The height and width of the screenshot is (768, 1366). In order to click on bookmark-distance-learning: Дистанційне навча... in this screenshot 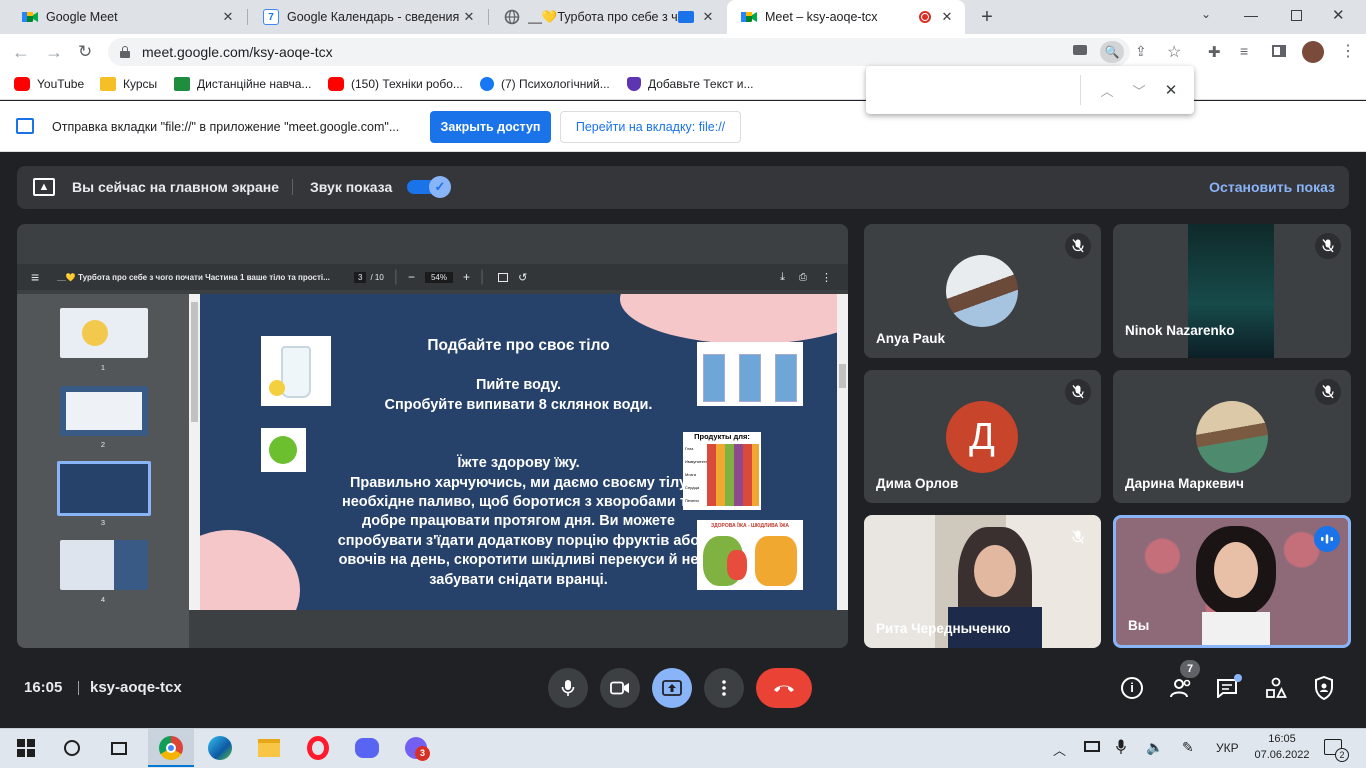, I will do `click(242, 84)`.